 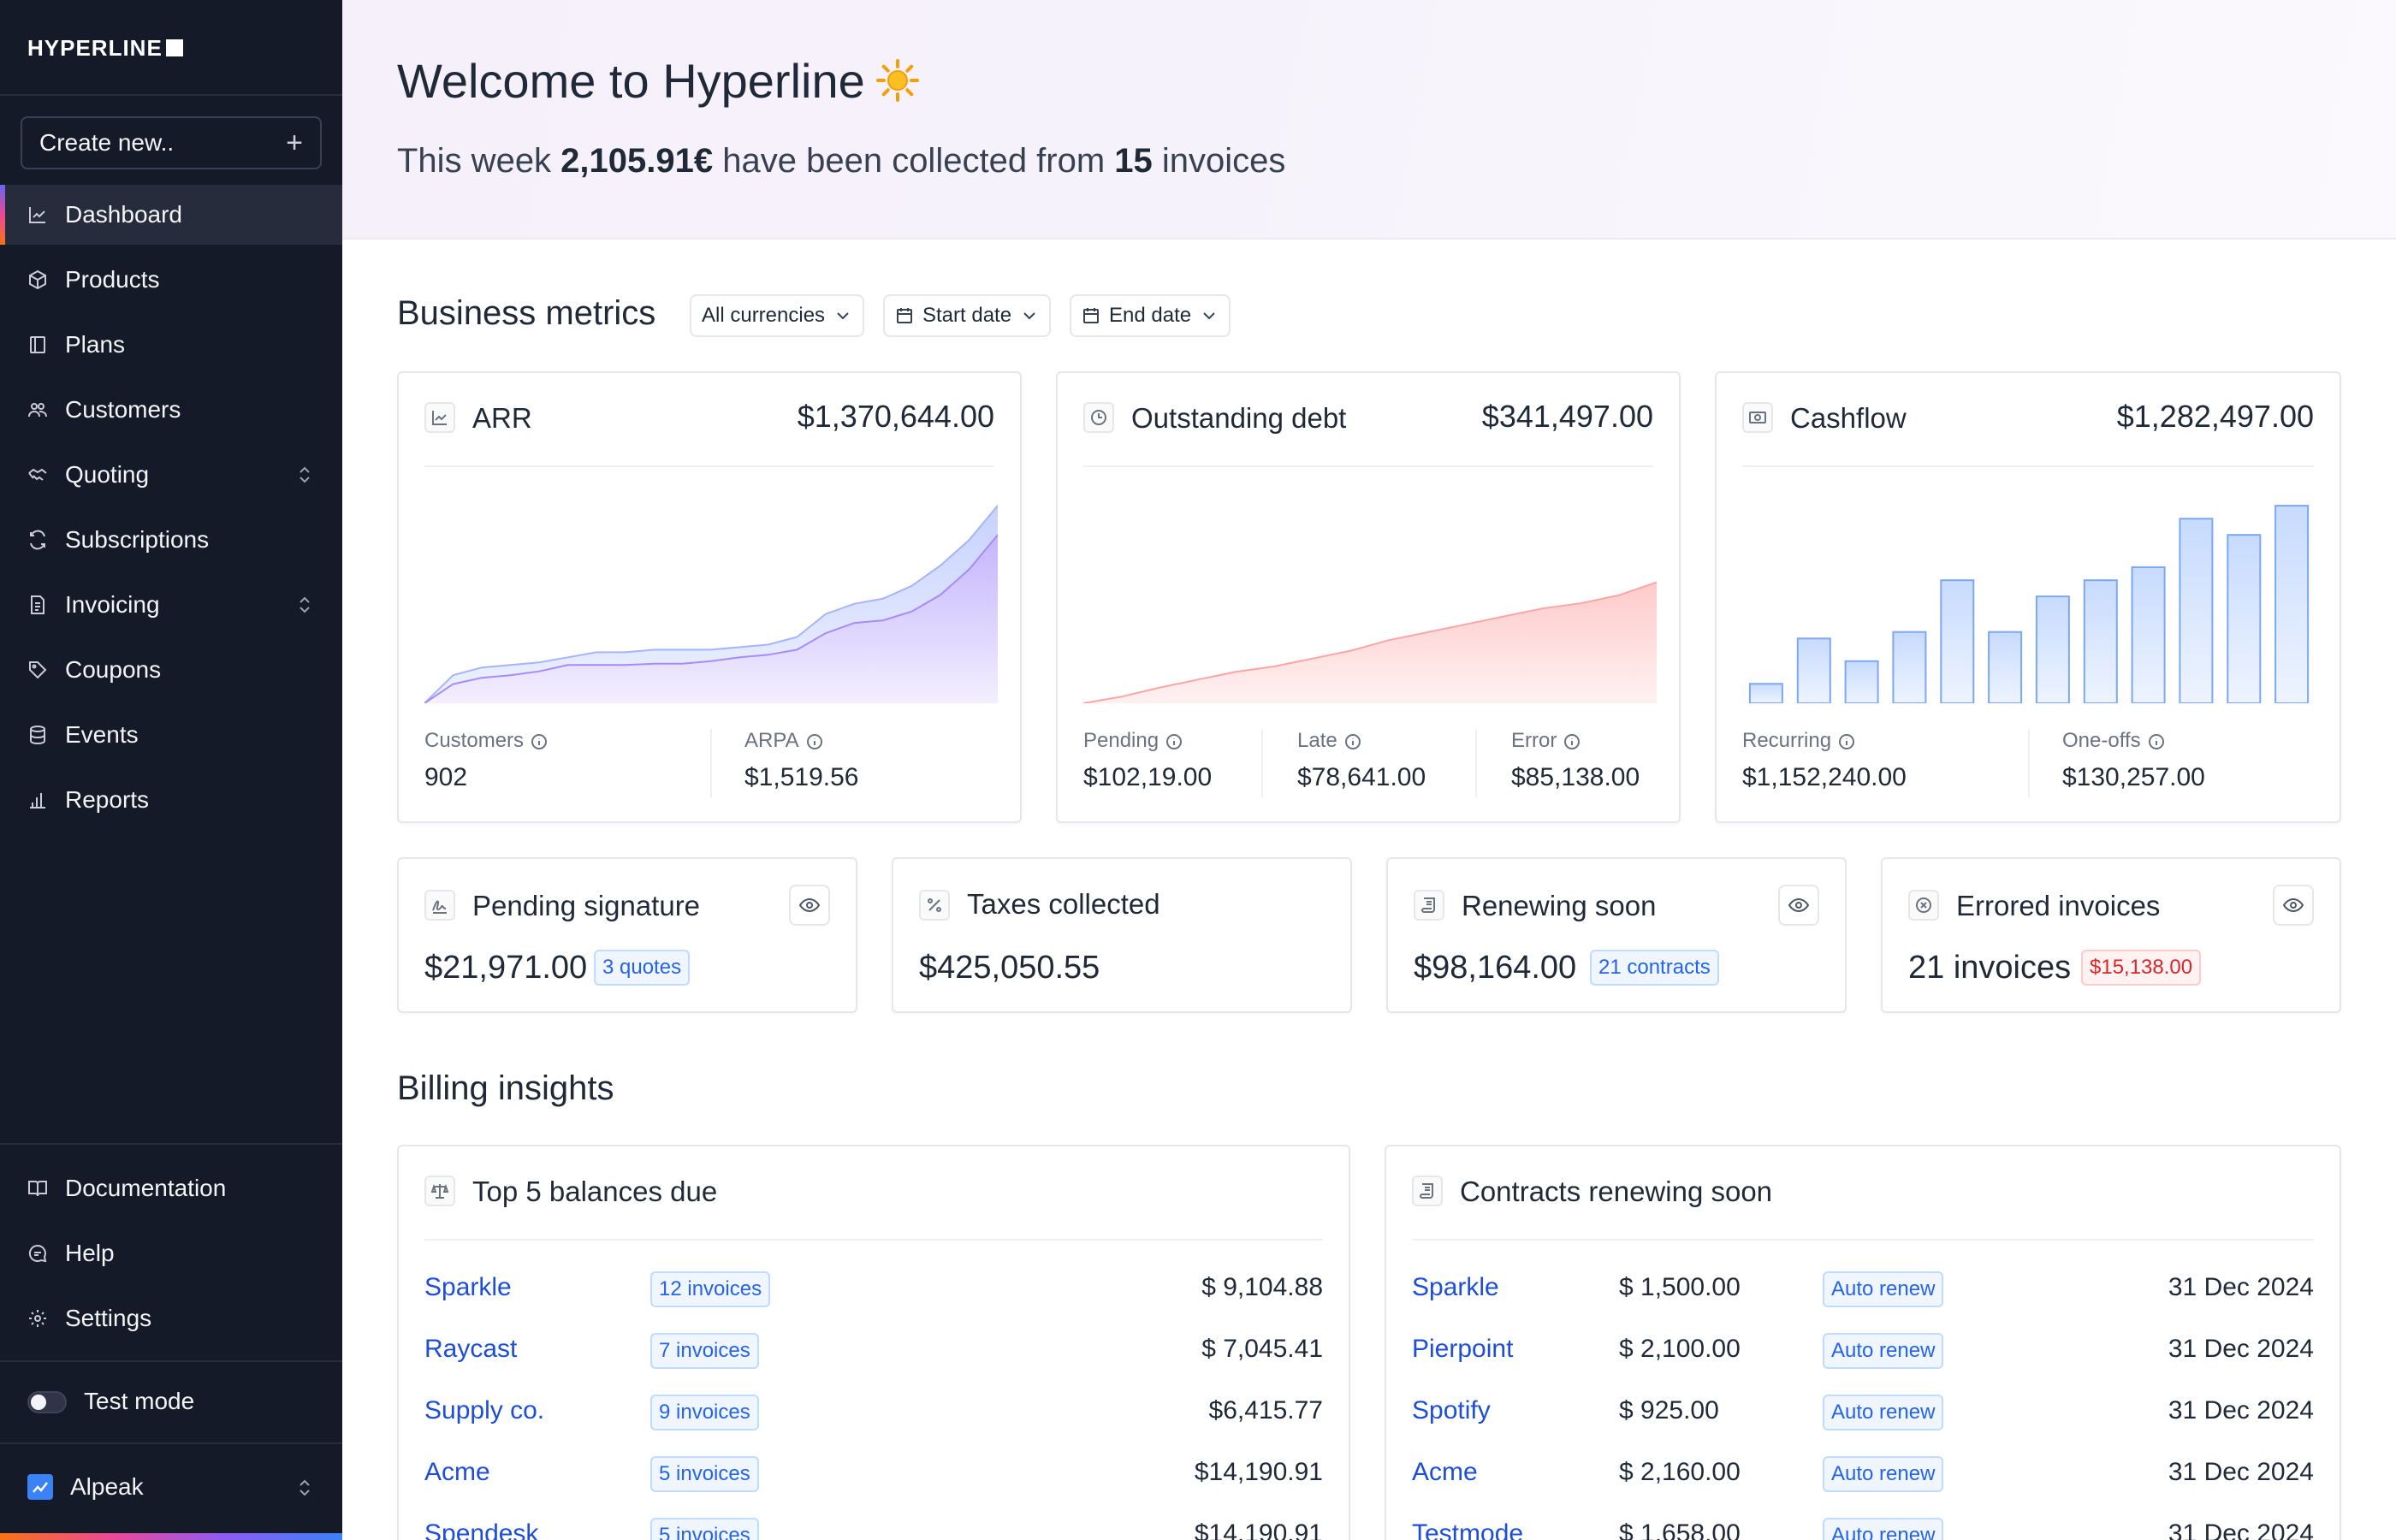 What do you see at coordinates (107, 799) in the screenshot?
I see `sidebar-item-label: Reports` at bounding box center [107, 799].